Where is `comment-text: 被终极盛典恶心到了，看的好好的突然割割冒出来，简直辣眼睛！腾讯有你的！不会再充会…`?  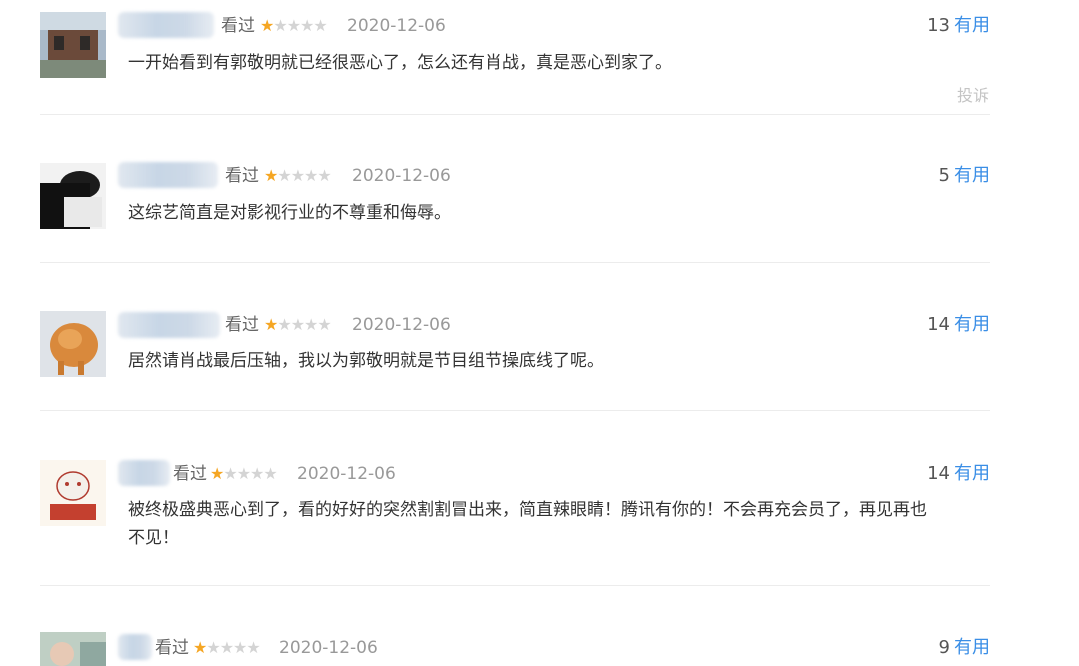 comment-text: 被终极盛典恶心到了，看的好好的突然割割冒出来，简直辣眼睛！腾讯有你的！不会再充会… is located at coordinates (563, 524).